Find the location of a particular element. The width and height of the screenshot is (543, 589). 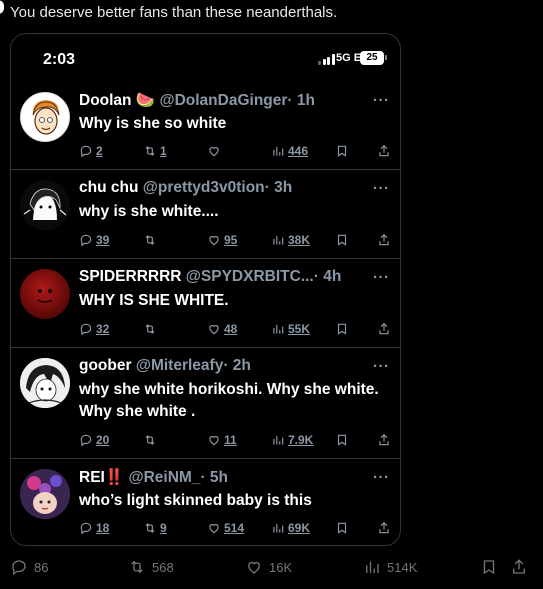

tweet-actions: 32 48 55K is located at coordinates (234, 331).